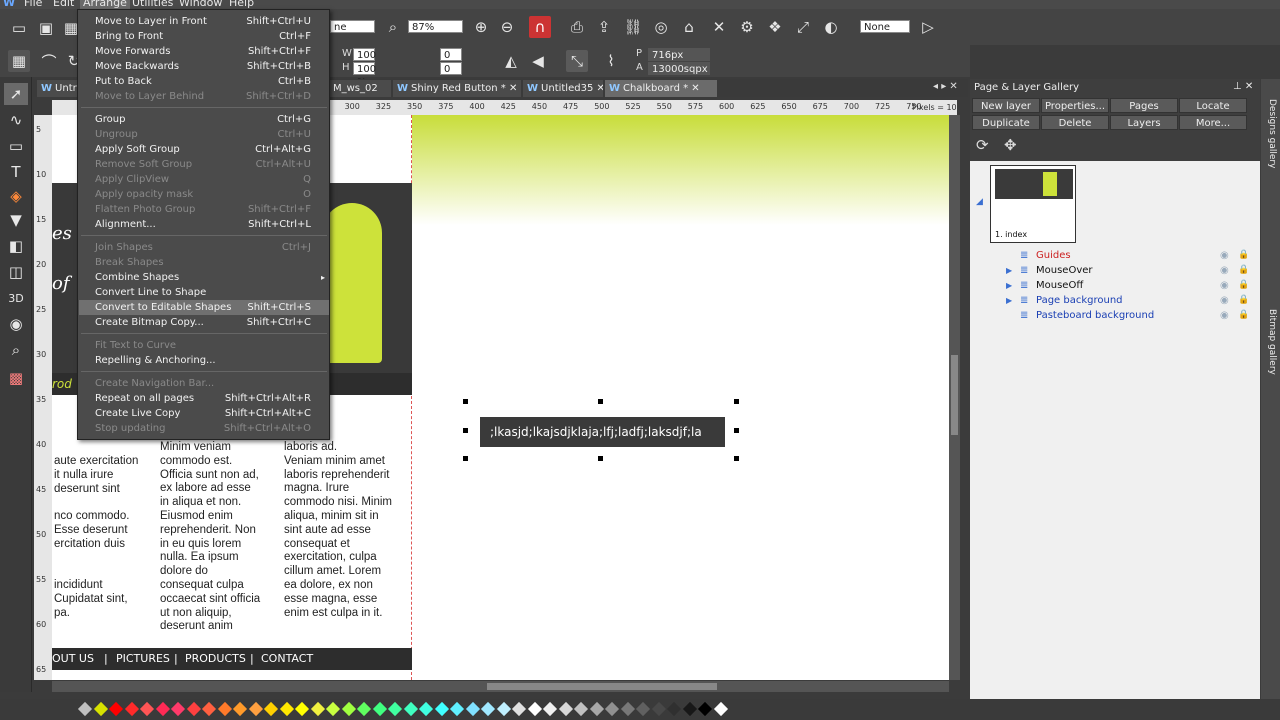 The image size is (1280, 720). I want to click on menu-item-23: Repeat on all pages Shift+Ctrl+Alt+R, so click(204, 398).